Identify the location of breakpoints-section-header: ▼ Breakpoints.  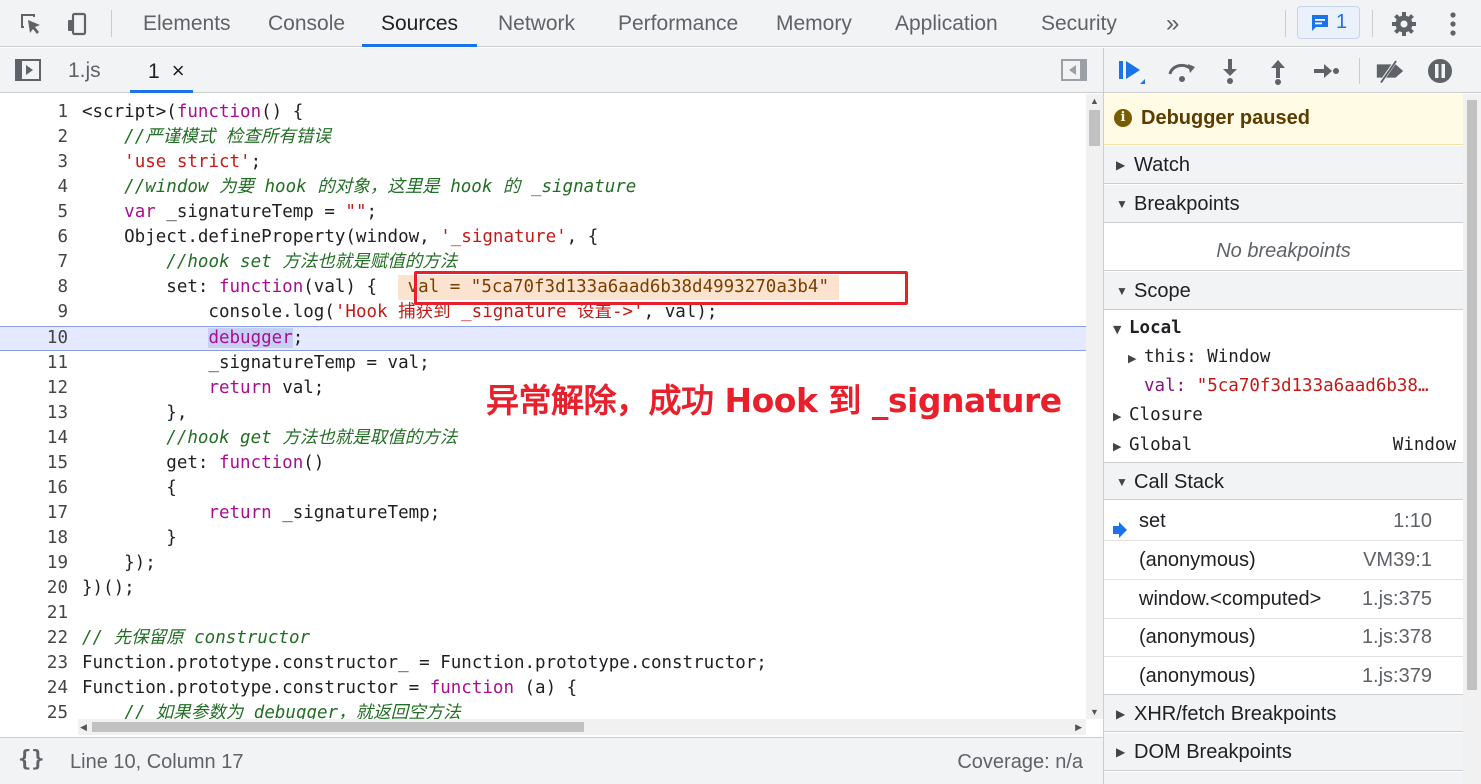
(1283, 204).